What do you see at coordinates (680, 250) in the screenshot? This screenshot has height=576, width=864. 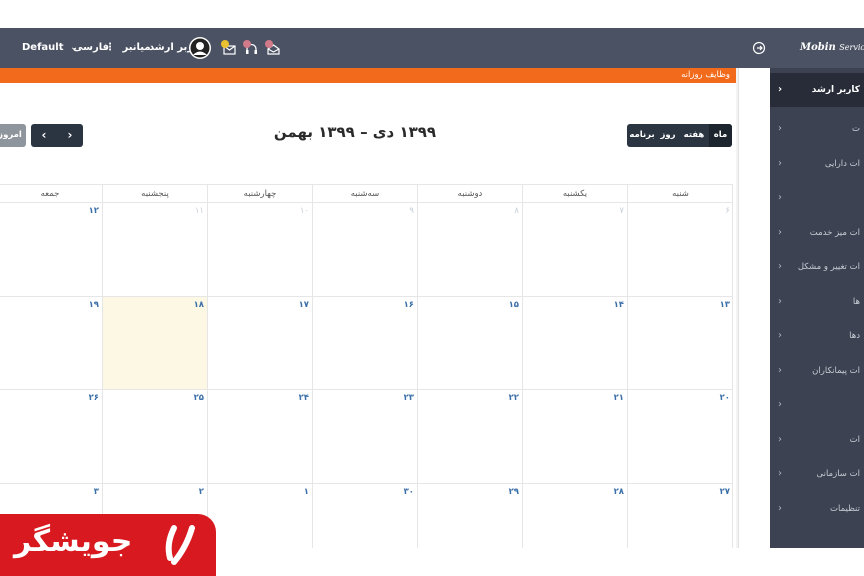 I see `day-cell: ۶` at bounding box center [680, 250].